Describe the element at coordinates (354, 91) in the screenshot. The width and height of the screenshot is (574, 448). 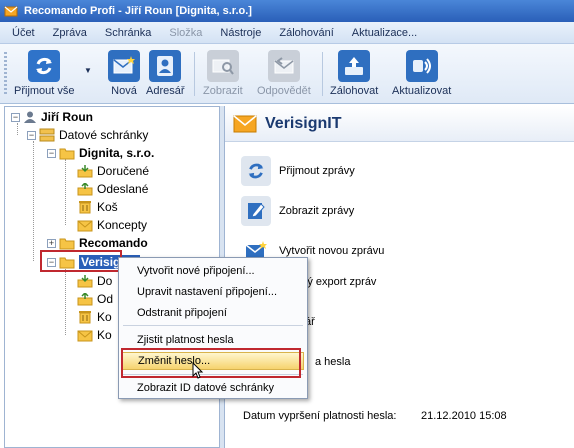
I see `backup-label: Zálohovat` at that location.